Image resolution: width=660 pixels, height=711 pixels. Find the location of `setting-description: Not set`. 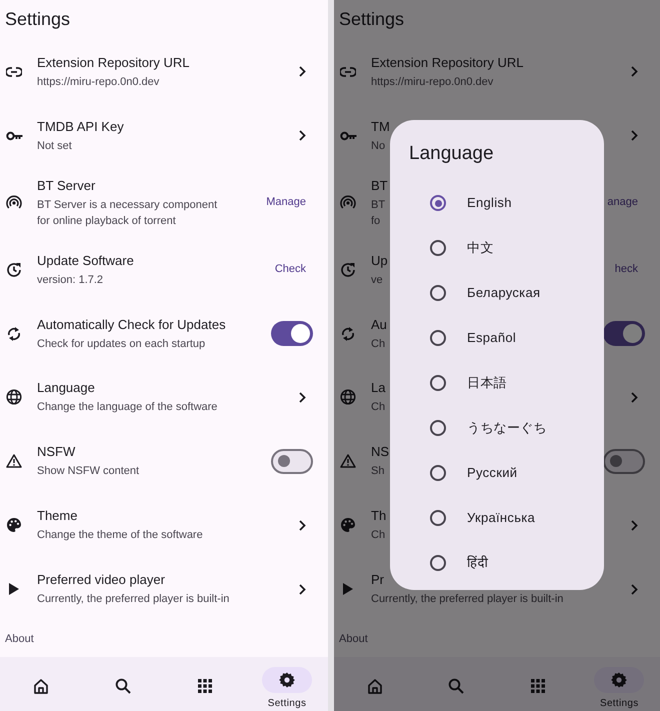

setting-description: Not set is located at coordinates (54, 146).